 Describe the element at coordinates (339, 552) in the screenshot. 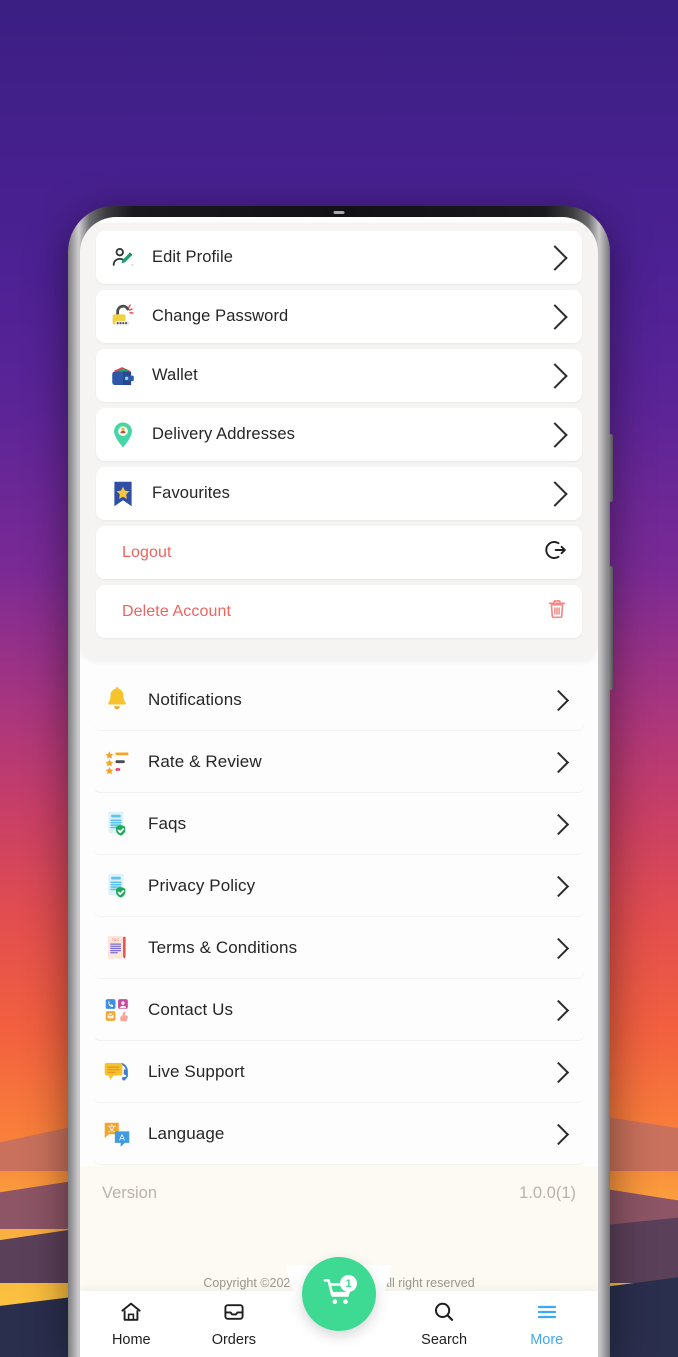

I see `profile-item-logout: Logout` at that location.